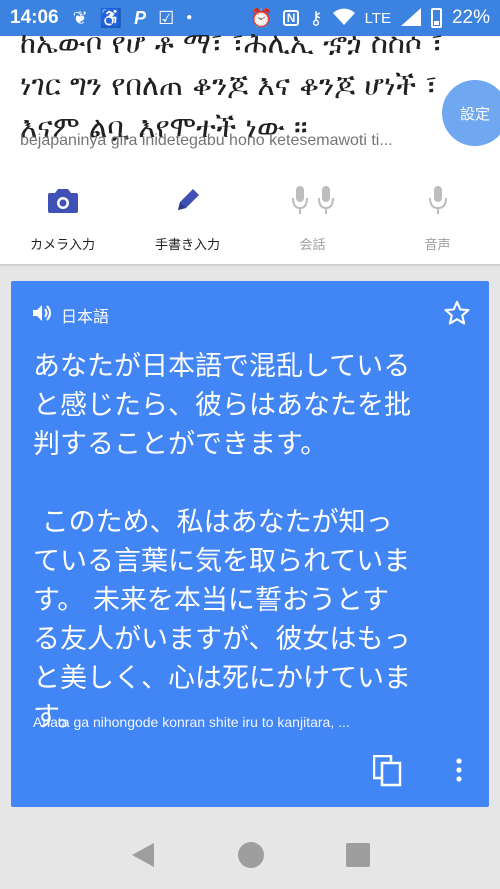 Image resolution: width=500 pixels, height=889 pixels. Describe the element at coordinates (312, 245) in the screenshot. I see `conversation-label: 会話` at that location.